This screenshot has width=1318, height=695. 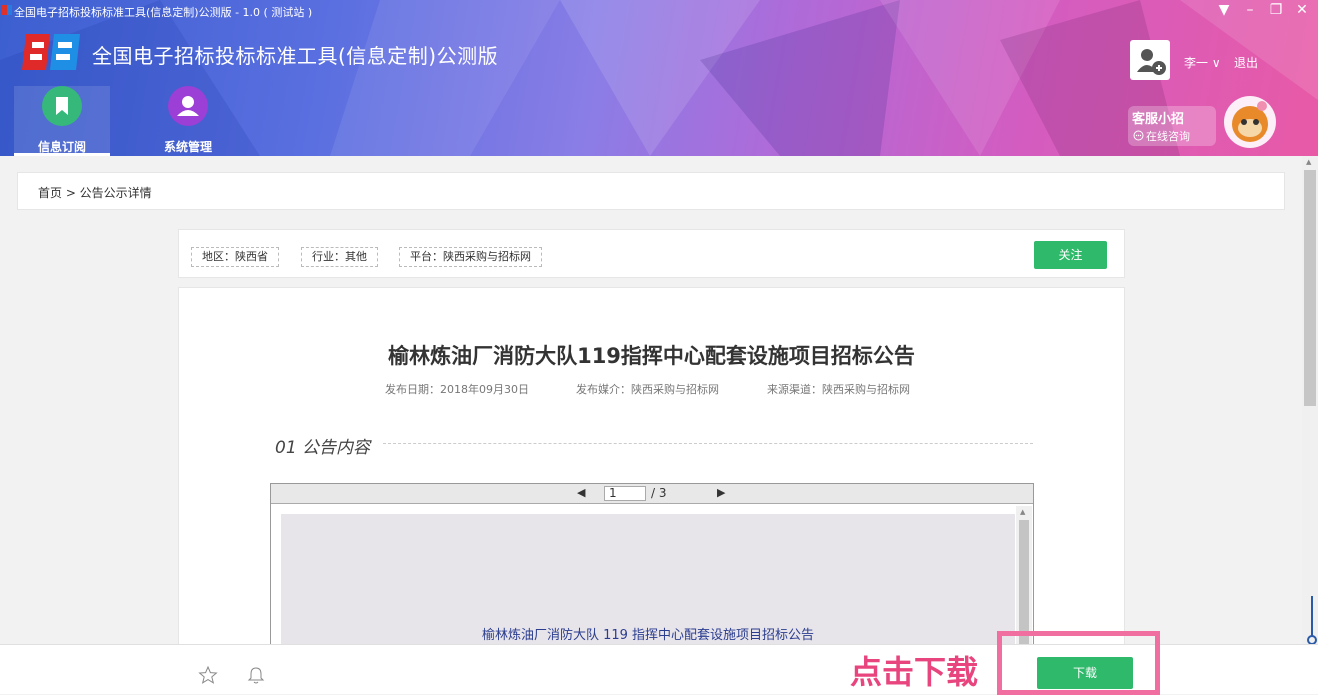 What do you see at coordinates (708, 443) in the screenshot?
I see `section-divider` at bounding box center [708, 443].